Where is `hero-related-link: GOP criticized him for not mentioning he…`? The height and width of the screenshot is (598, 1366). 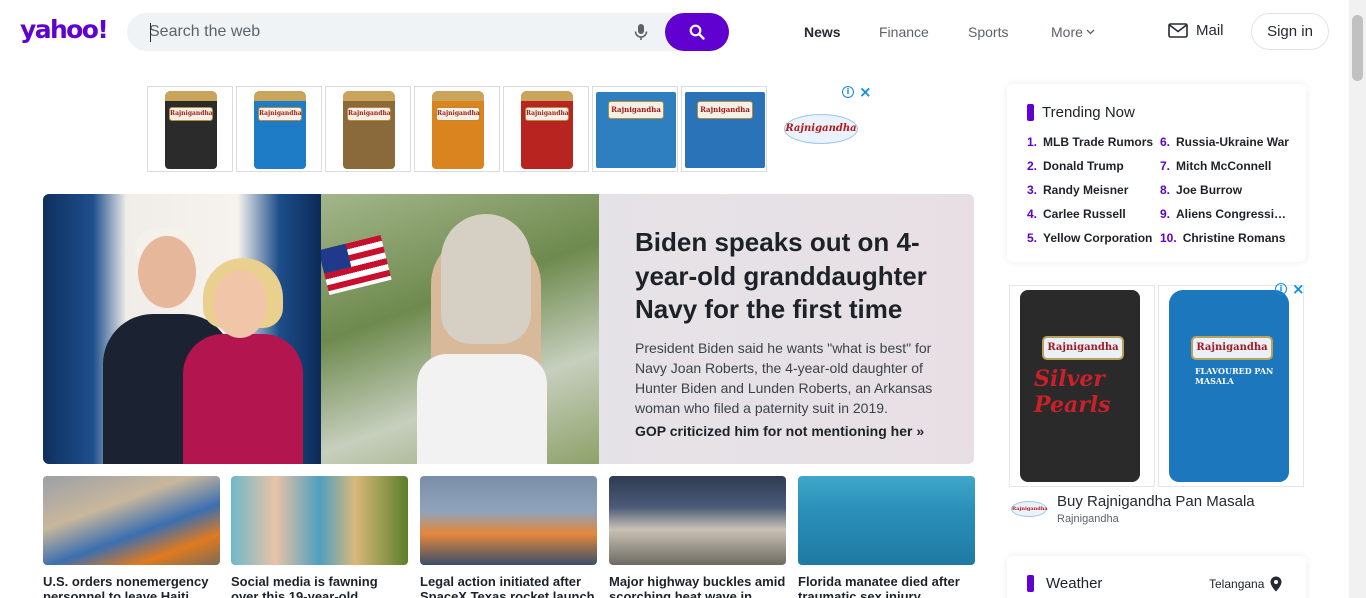
hero-related-link: GOP criticized him for not mentioning he… is located at coordinates (790, 431).